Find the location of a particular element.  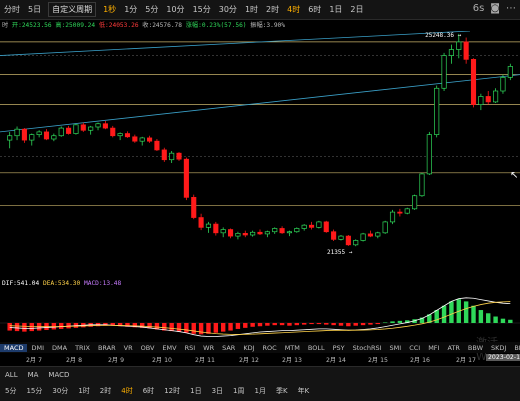

tab-1m: 1分 is located at coordinates (130, 9).